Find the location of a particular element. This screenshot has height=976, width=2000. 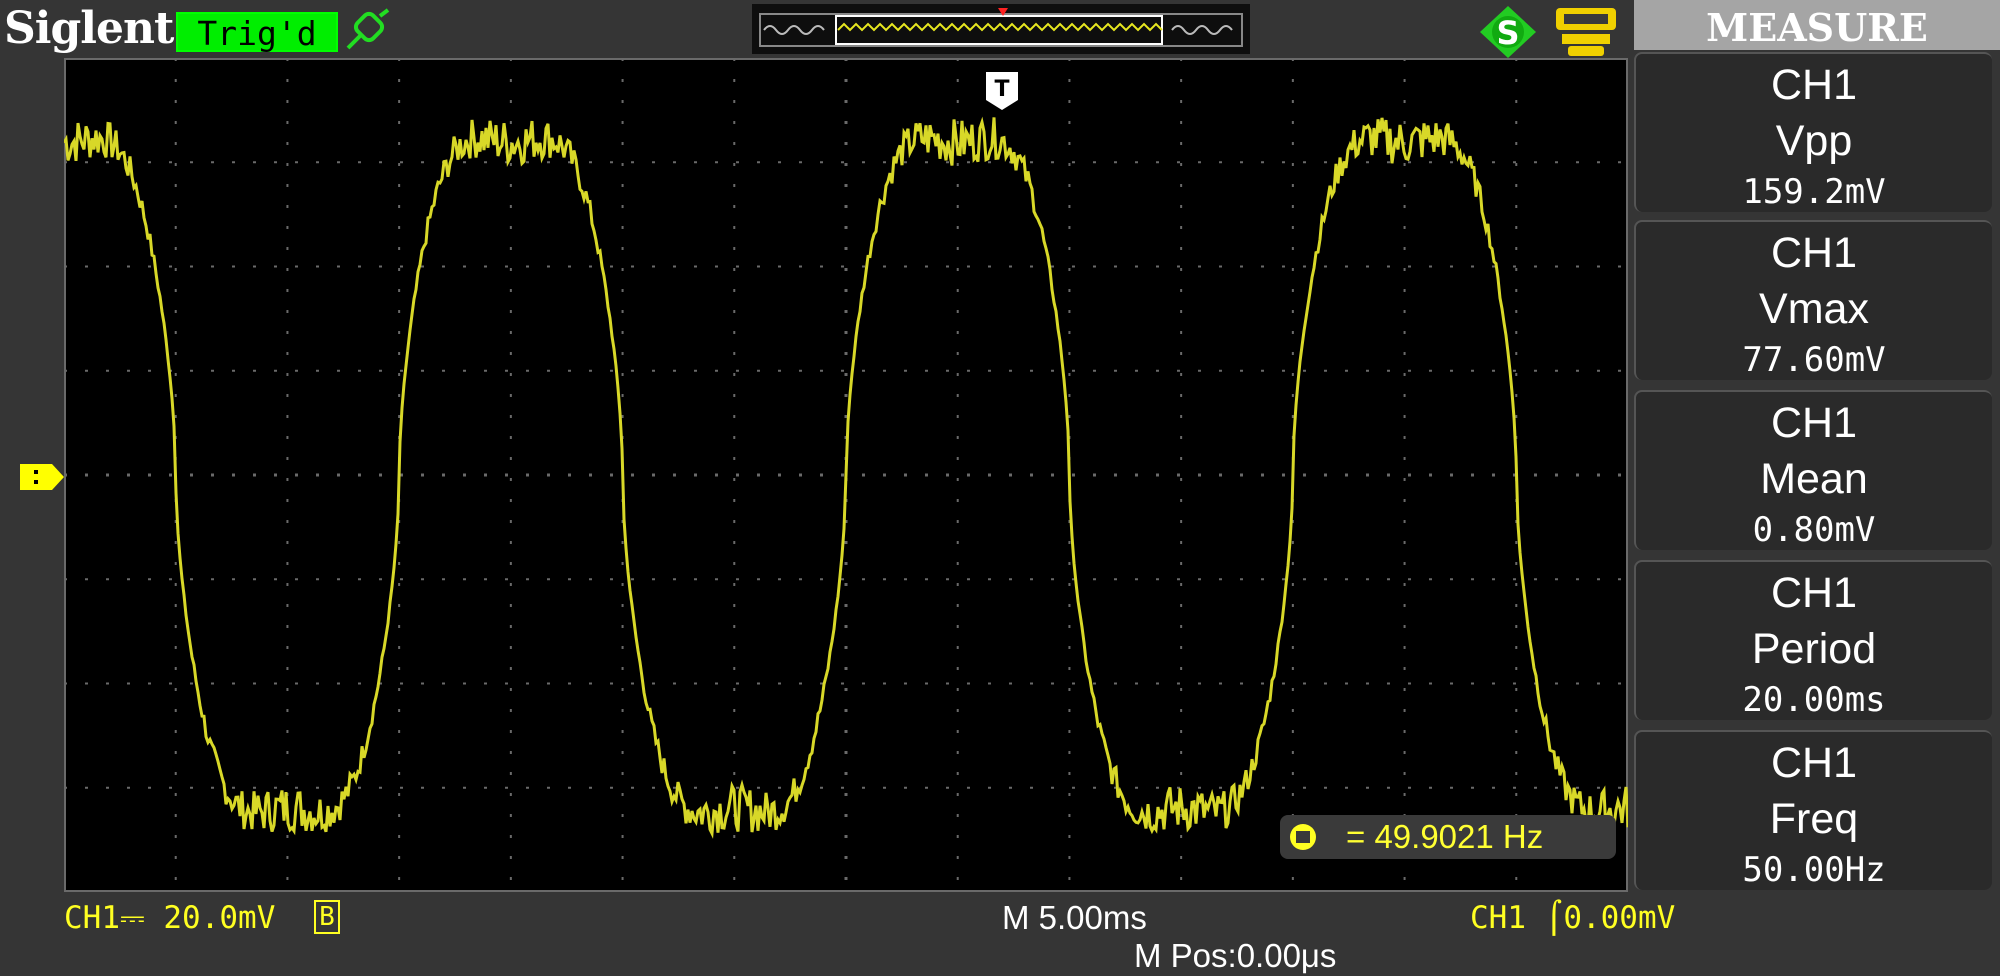

ch1-vertical-scale: CH1⎓ 20.0mV is located at coordinates (170, 918).